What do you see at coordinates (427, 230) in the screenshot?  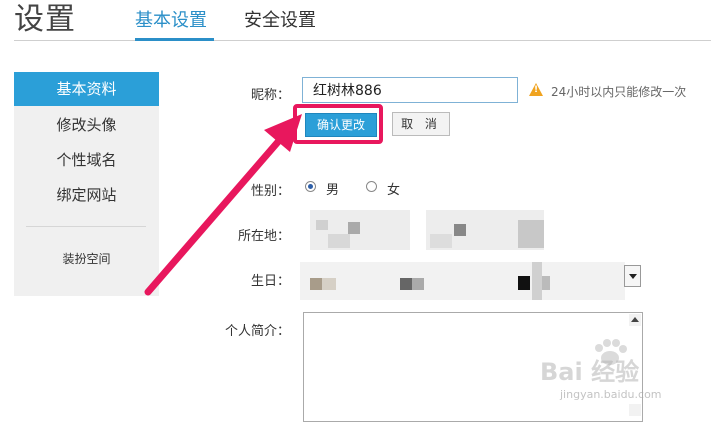 I see `location-selects-redacted` at bounding box center [427, 230].